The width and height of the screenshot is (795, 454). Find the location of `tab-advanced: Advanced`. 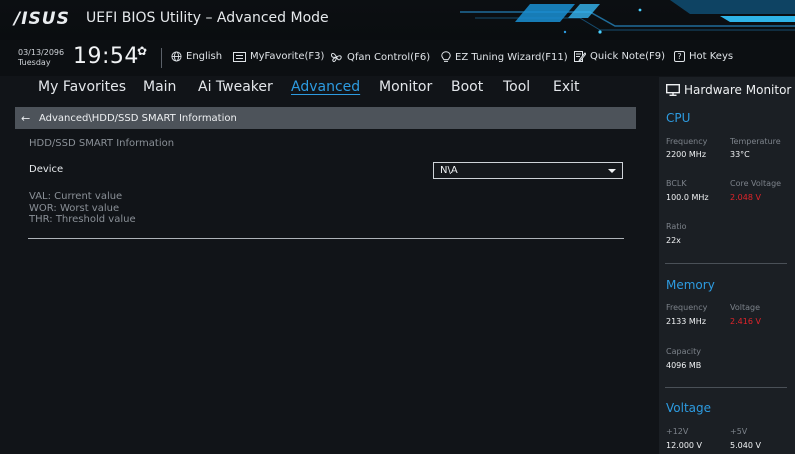

tab-advanced: Advanced is located at coordinates (325, 87).